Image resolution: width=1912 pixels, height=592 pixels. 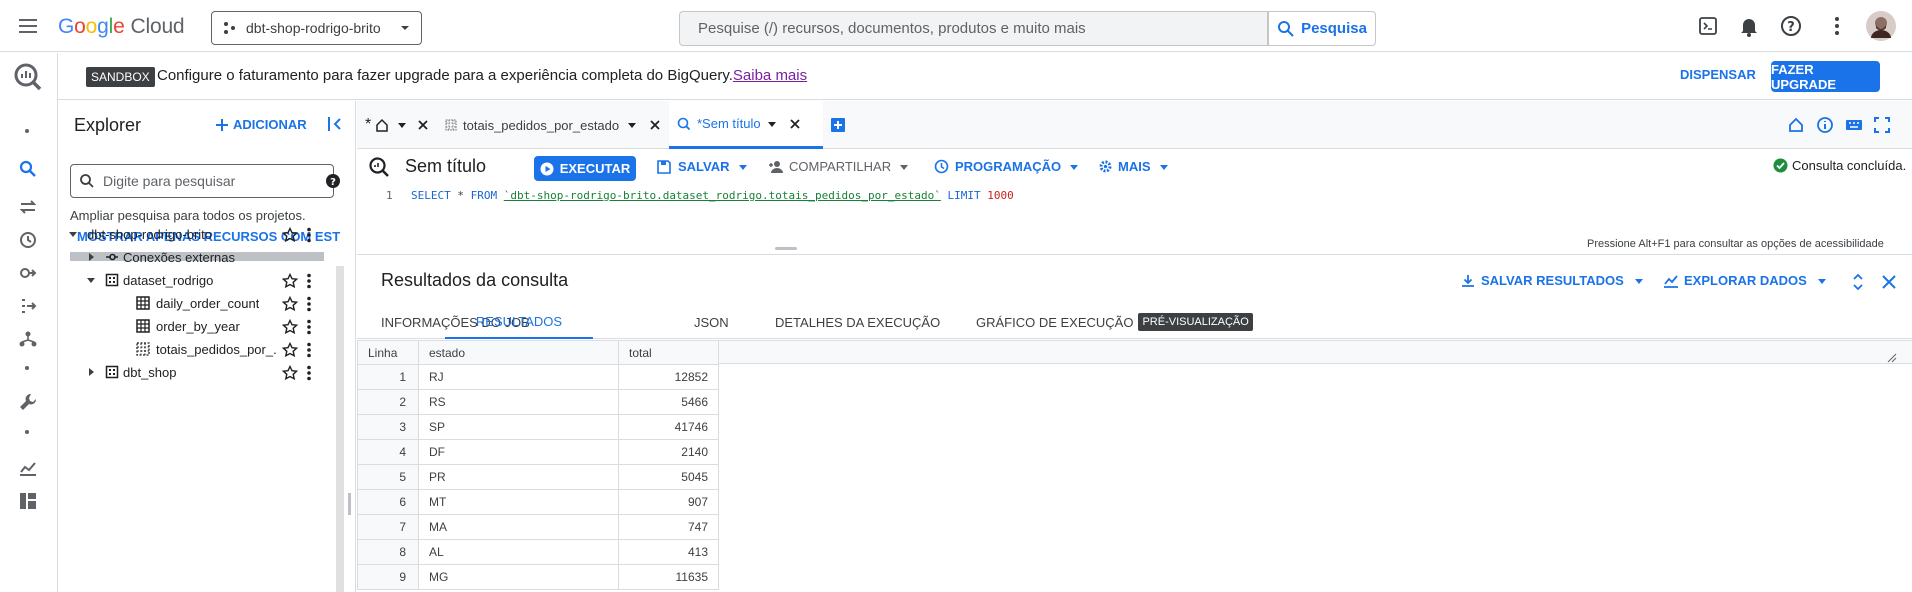 I want to click on search-icon, so click(x=28, y=169).